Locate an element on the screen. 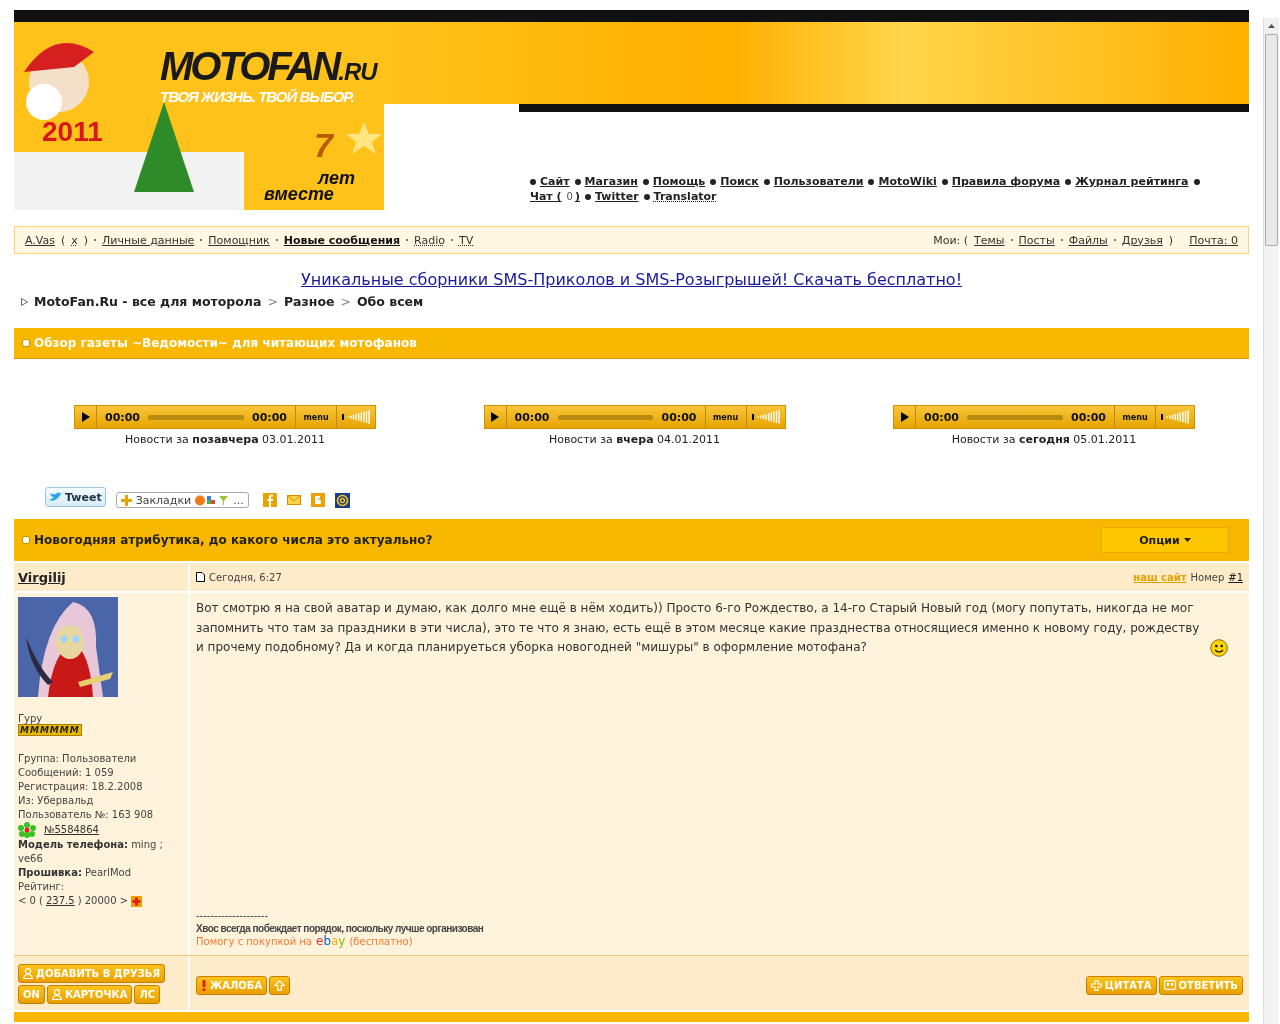  nav-link: ) is located at coordinates (577, 196).